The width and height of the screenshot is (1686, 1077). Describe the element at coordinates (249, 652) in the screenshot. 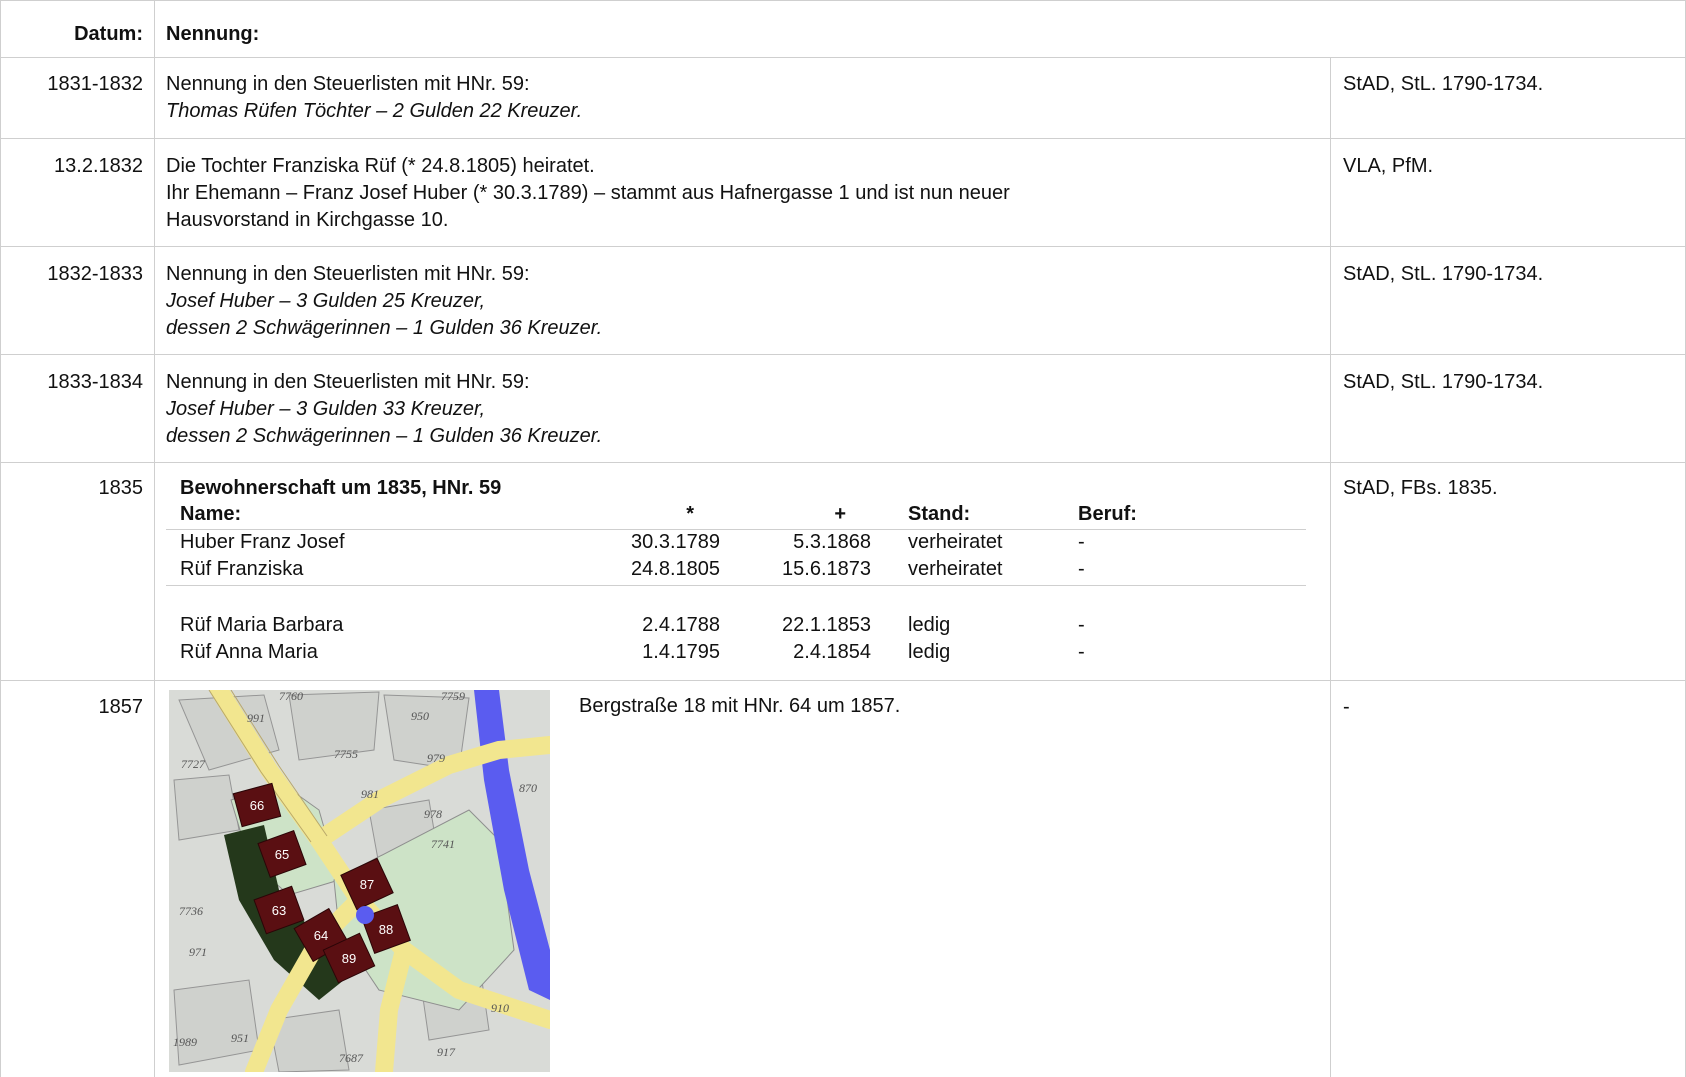

I see `resident-name: Rüf Anna Maria` at that location.